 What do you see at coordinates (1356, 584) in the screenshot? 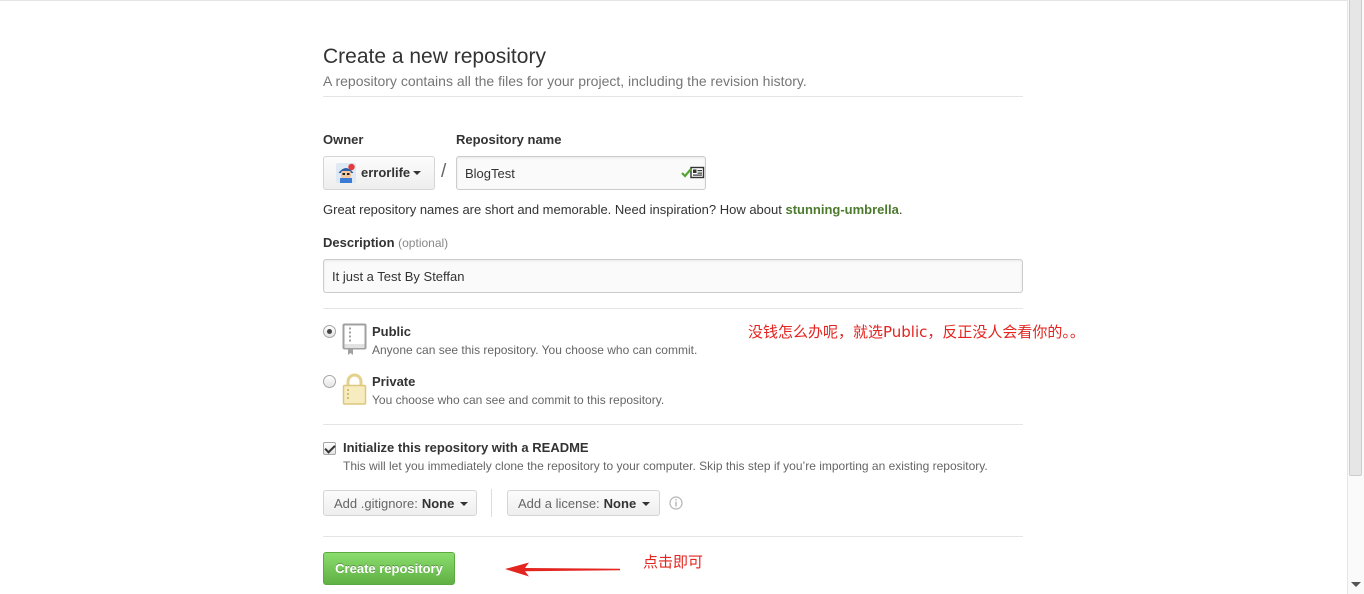
I see `scroll-down-arrow-icon` at bounding box center [1356, 584].